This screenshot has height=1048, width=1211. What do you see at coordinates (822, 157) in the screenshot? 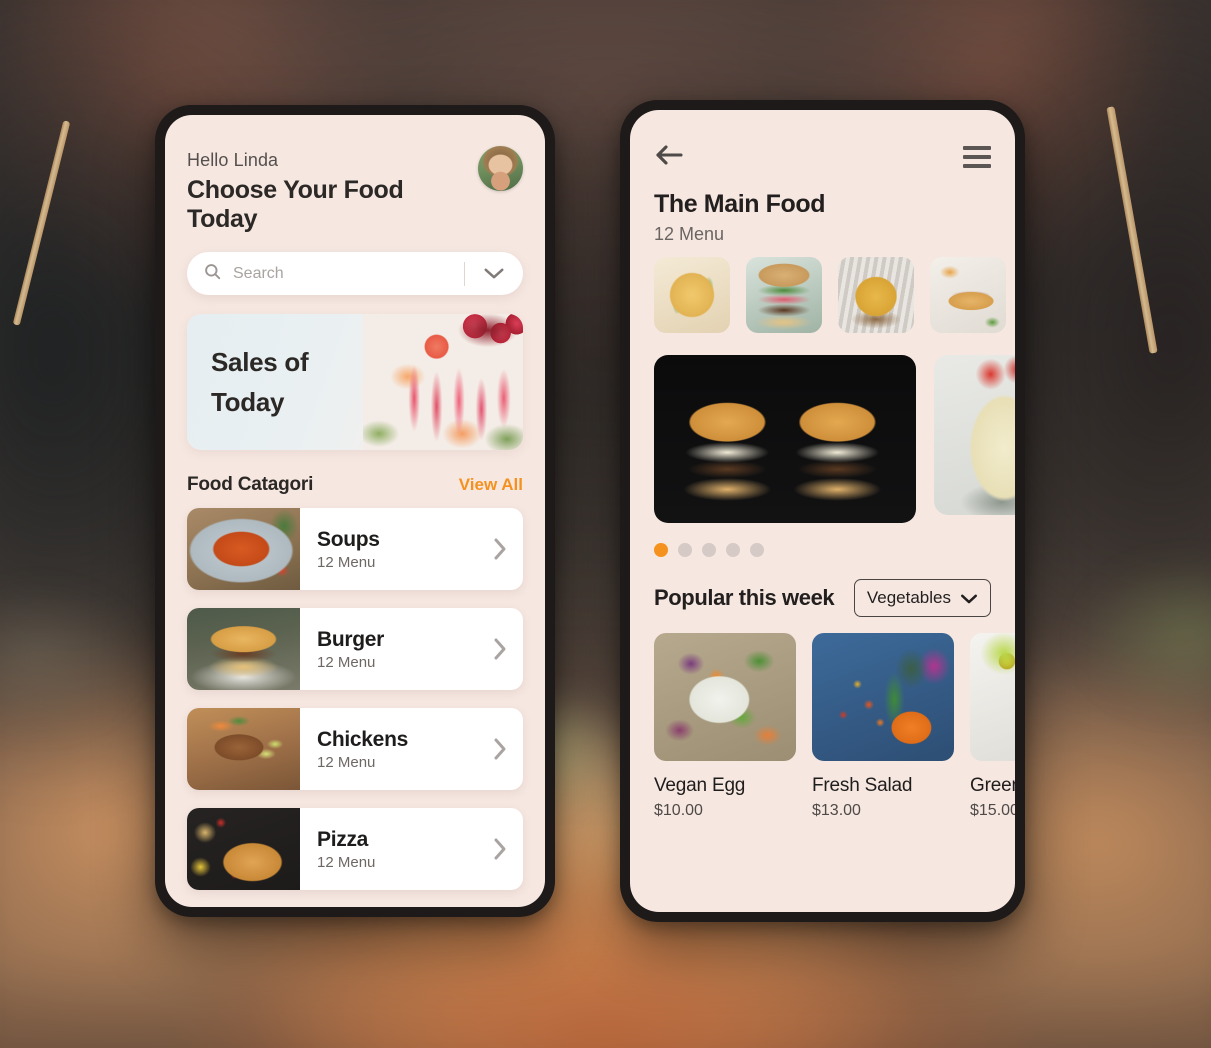
I see `right-header-bar` at bounding box center [822, 157].